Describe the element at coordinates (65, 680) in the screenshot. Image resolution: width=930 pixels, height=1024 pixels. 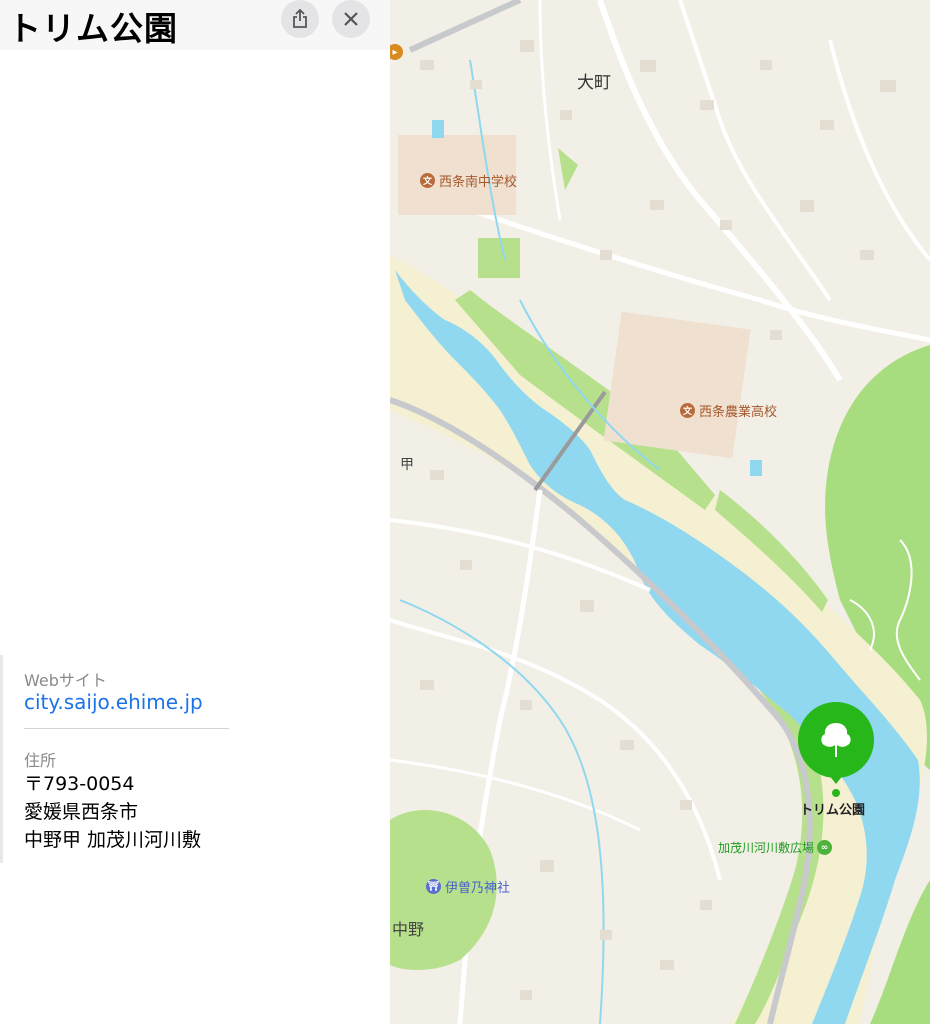
I see `website-label: Webサイト` at that location.